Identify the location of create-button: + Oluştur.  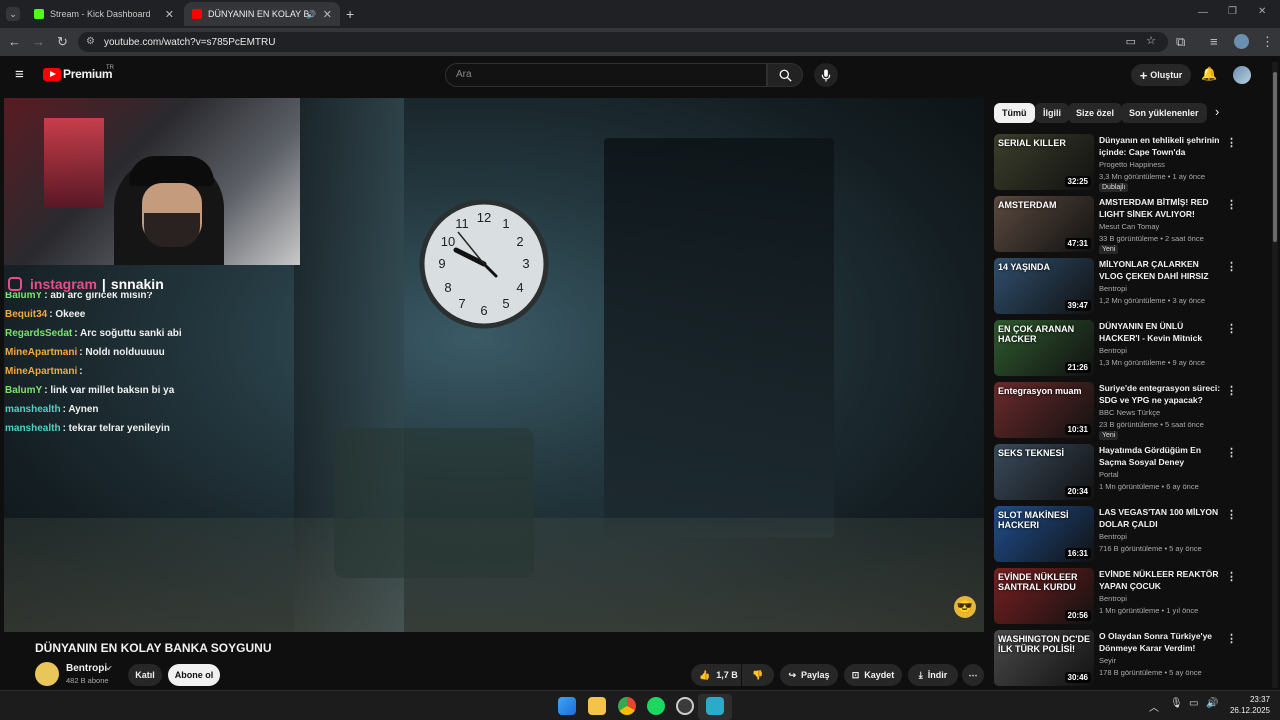
(1161, 75).